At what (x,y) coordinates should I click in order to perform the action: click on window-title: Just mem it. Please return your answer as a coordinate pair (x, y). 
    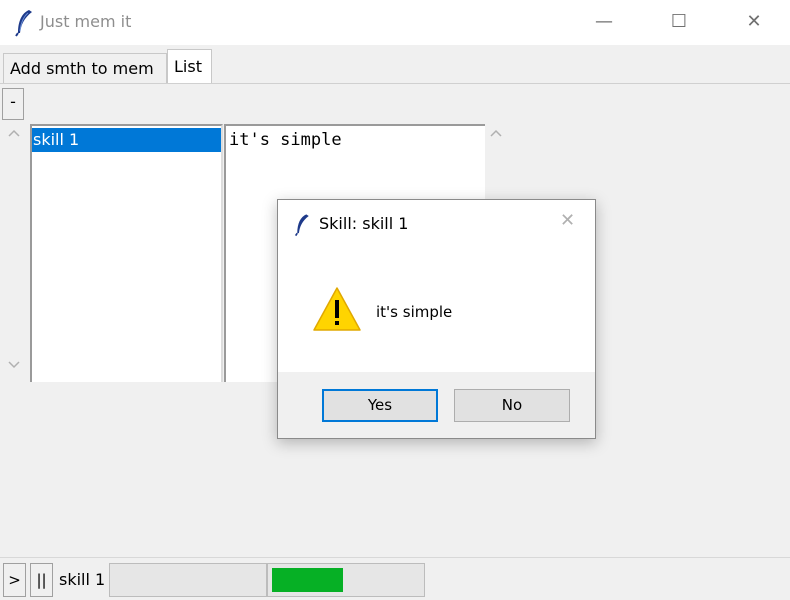
    Looking at the image, I should click on (86, 21).